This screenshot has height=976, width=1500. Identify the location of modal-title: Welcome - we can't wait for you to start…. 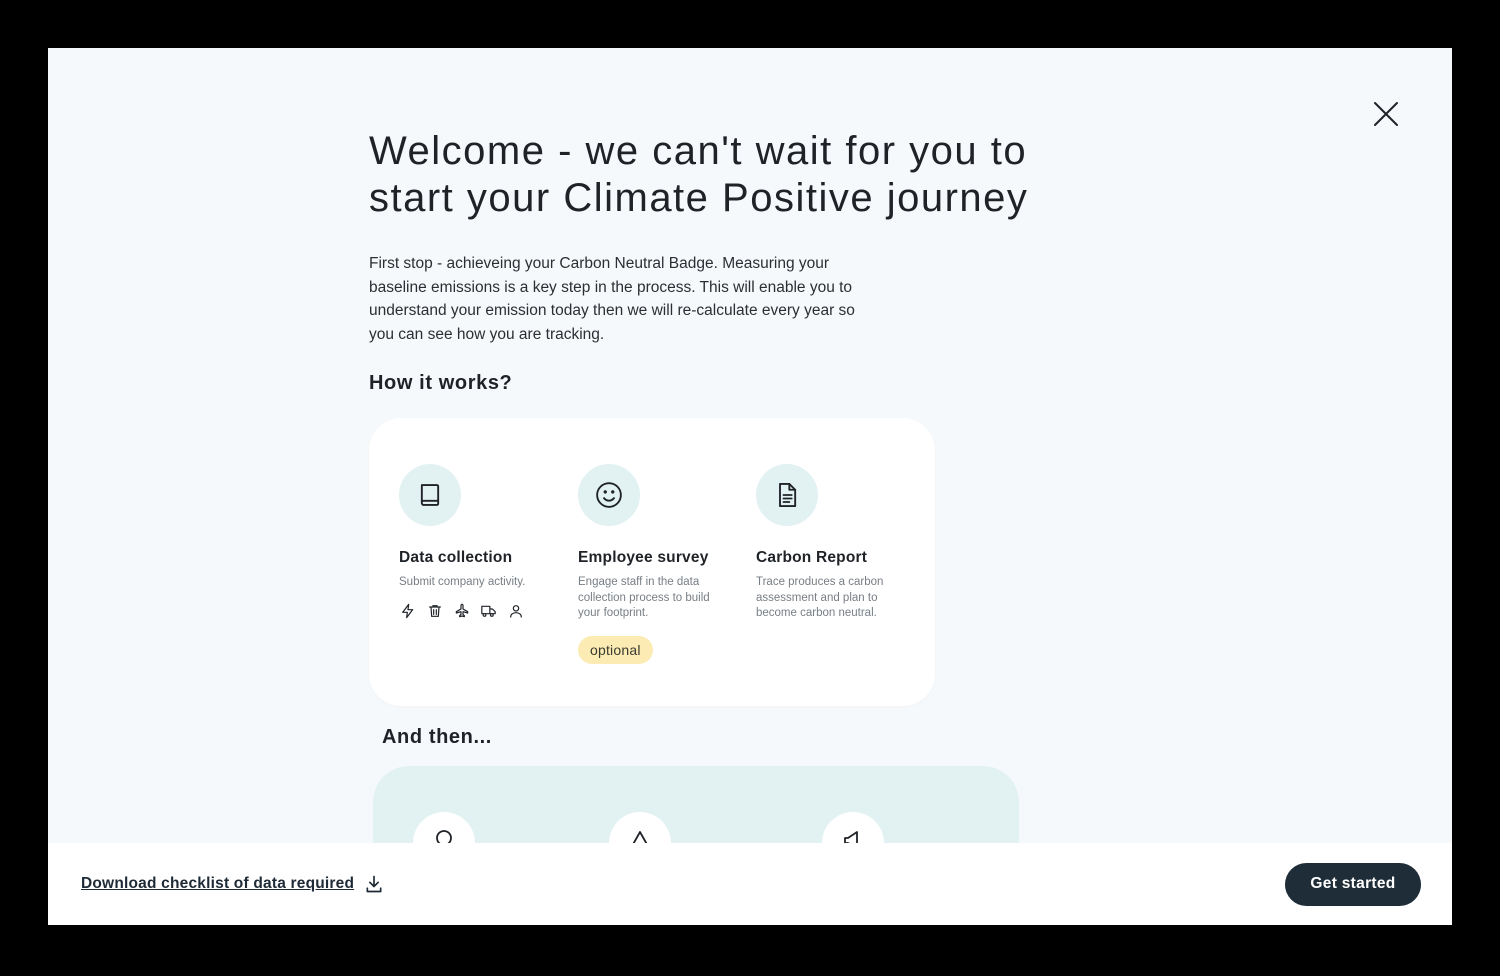
(699, 174).